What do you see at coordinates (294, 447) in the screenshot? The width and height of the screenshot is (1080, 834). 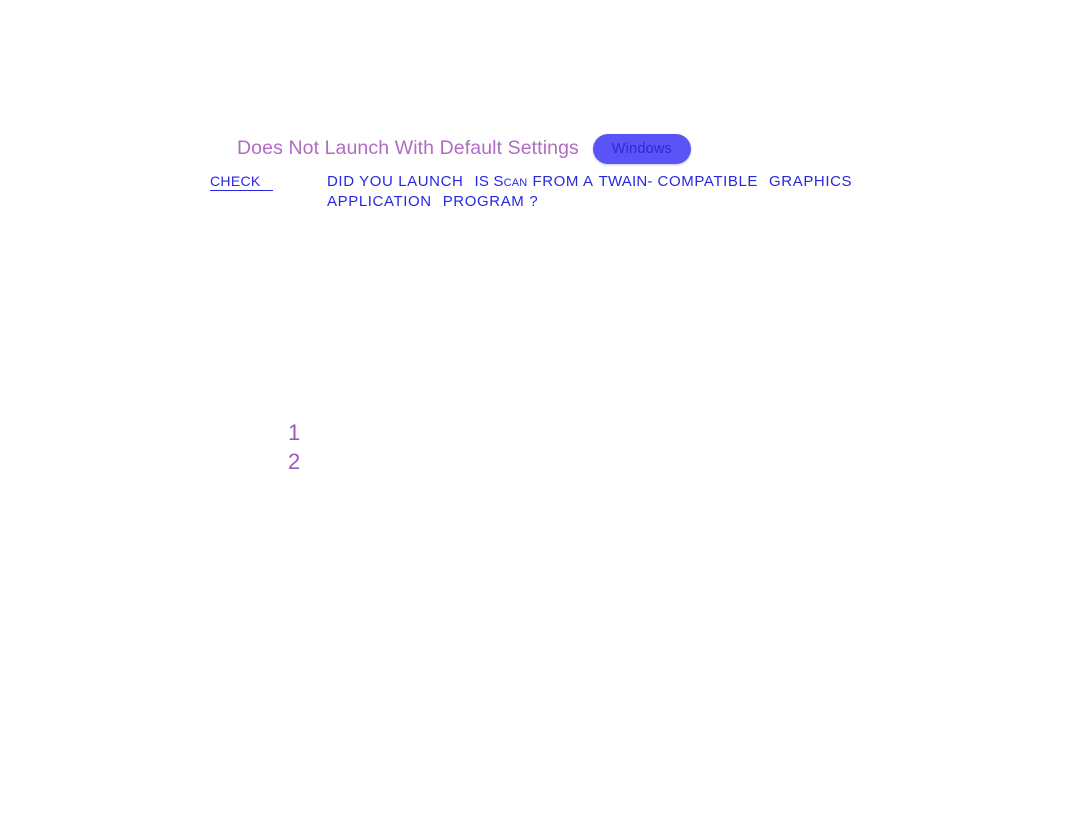 I see `step-number-list: 1 2` at bounding box center [294, 447].